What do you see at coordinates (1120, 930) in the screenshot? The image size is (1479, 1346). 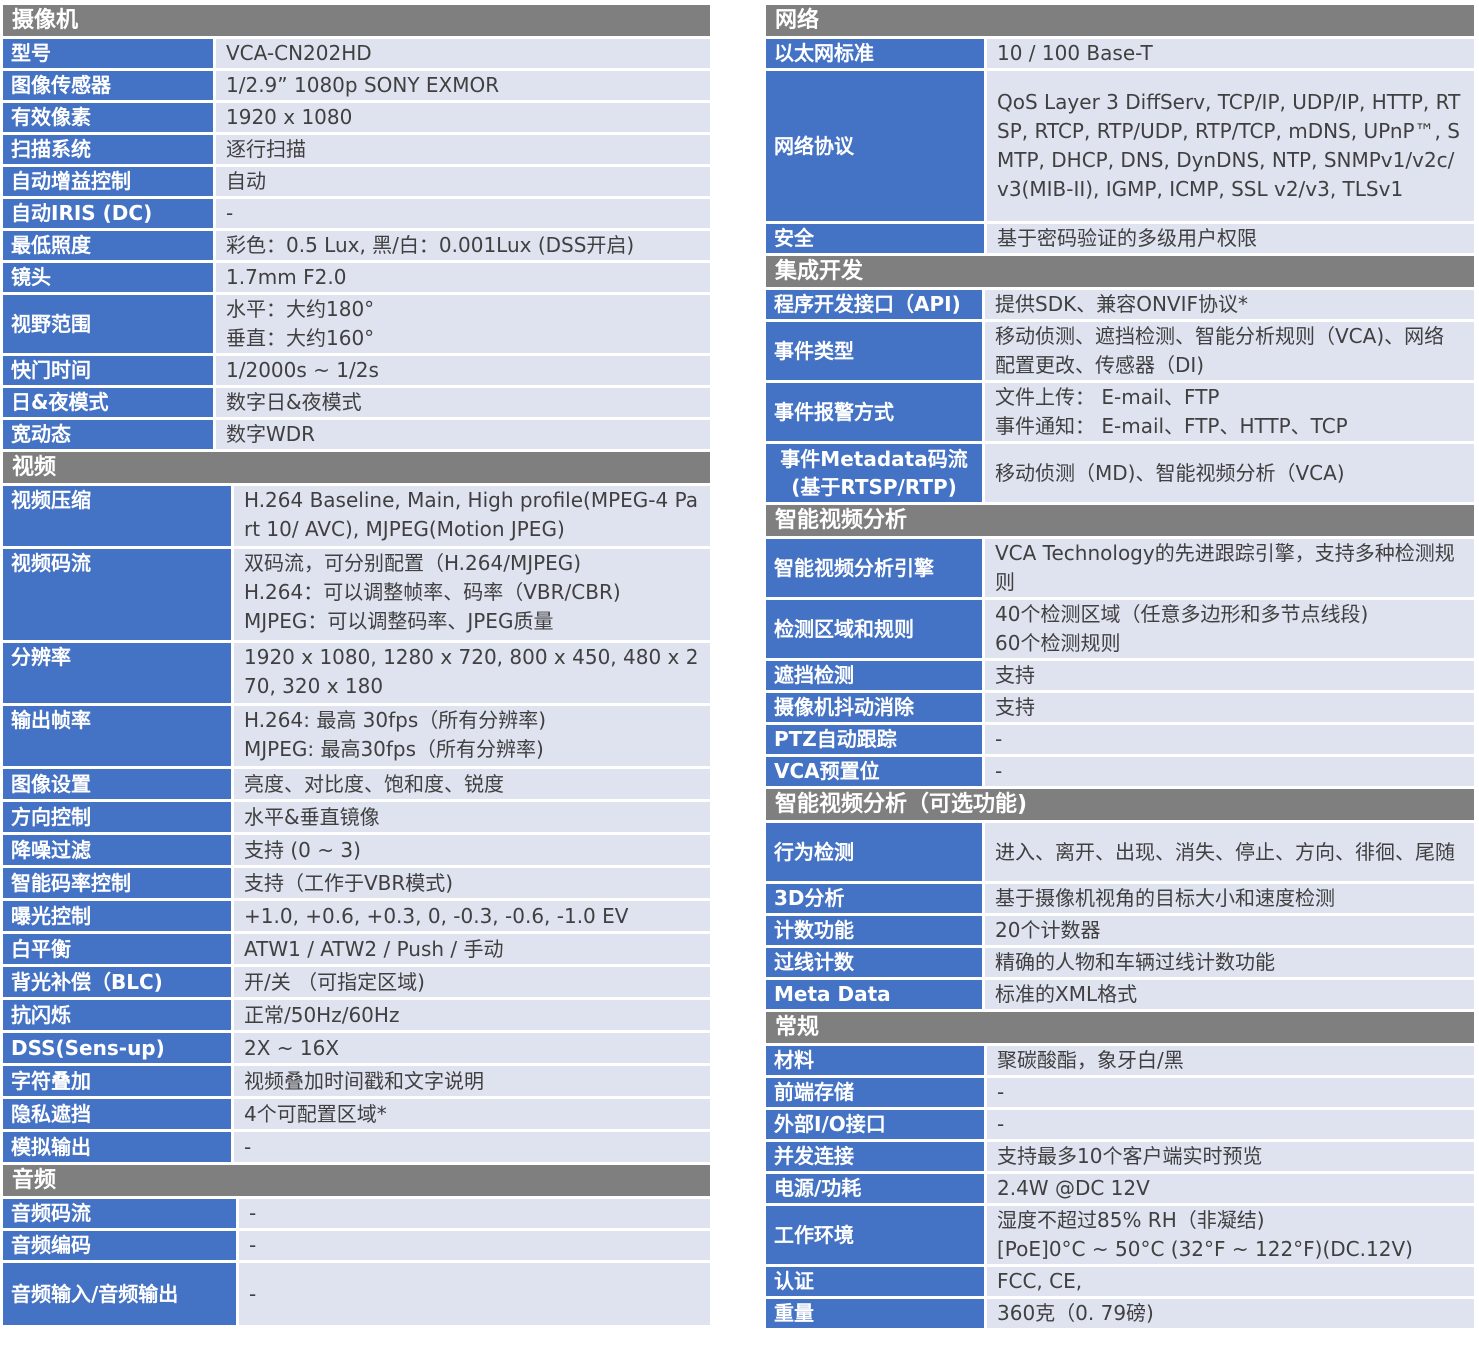 I see `spec-row: 计数功能 20个计数器` at bounding box center [1120, 930].